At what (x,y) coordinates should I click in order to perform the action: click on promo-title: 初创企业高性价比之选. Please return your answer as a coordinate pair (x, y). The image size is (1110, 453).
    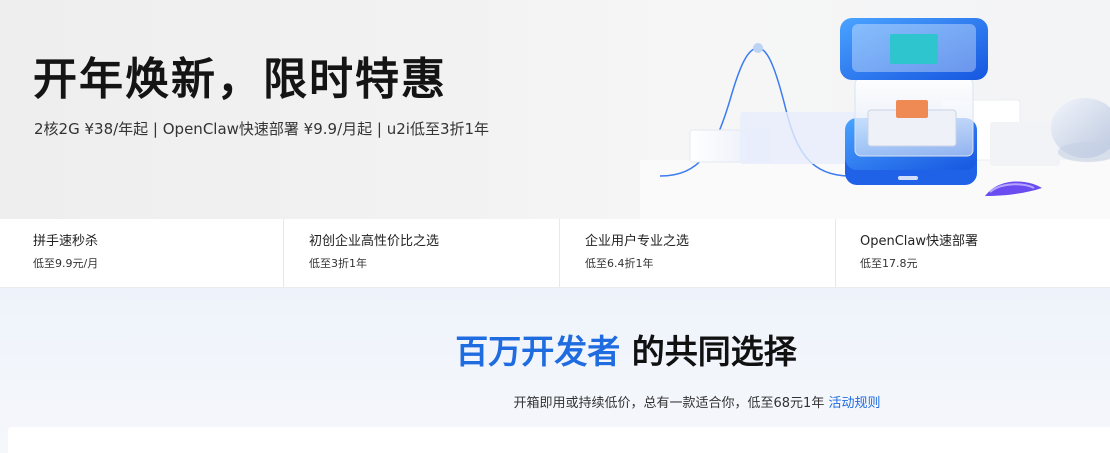
    Looking at the image, I should click on (374, 241).